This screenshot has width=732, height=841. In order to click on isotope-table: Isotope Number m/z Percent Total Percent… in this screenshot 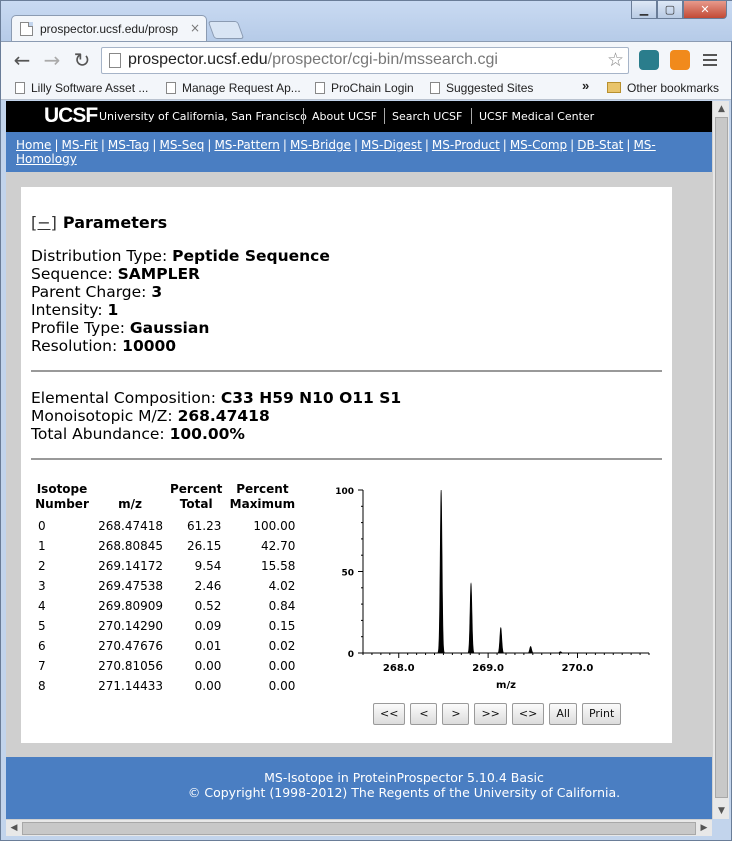, I will do `click(165, 589)`.